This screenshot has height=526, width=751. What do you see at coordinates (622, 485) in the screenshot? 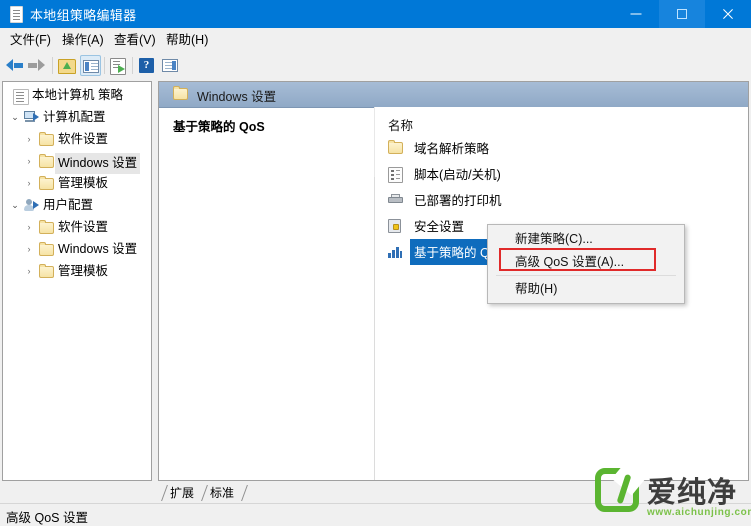
I see `brand-logo-icon` at bounding box center [622, 485].